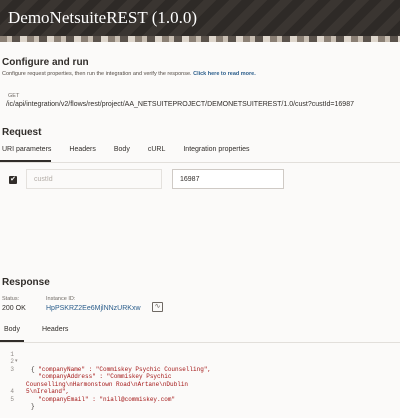 Image resolution: width=400 pixels, height=418 pixels. What do you see at coordinates (22, 403) in the screenshot?
I see `code-line: 5 }` at bounding box center [22, 403].